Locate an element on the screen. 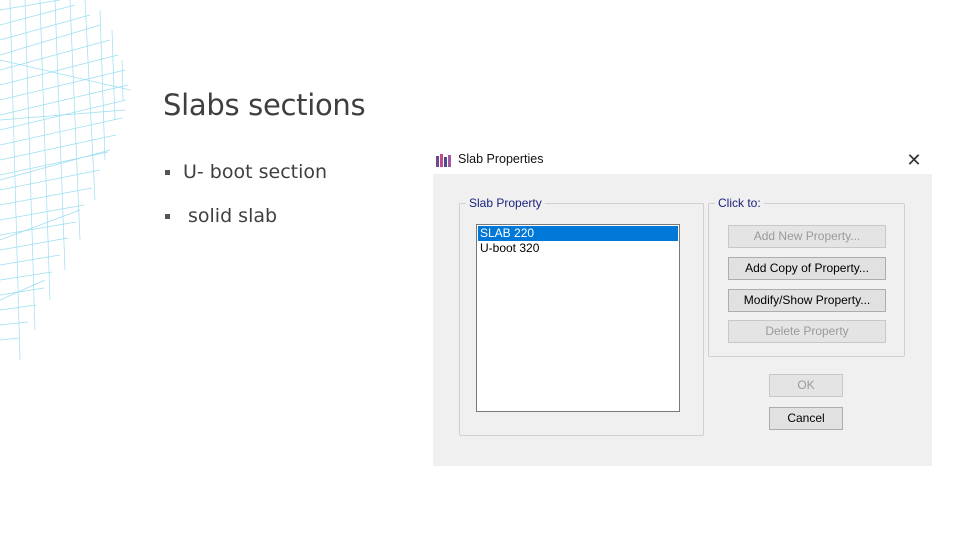 This screenshot has width=960, height=540. slide-title: Slabs sections is located at coordinates (264, 105).